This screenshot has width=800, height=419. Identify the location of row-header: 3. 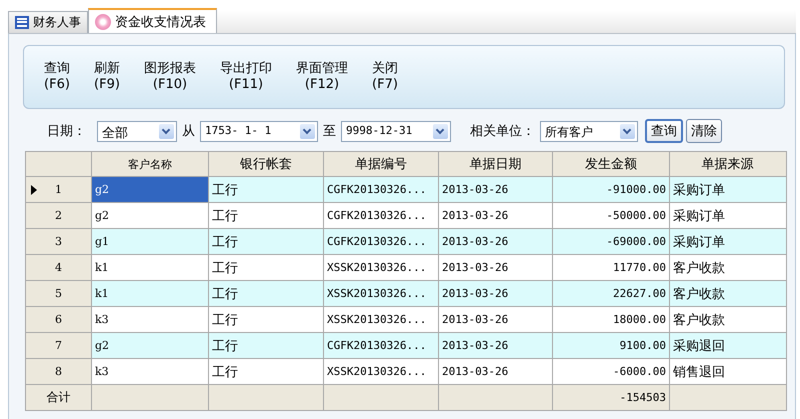
(59, 241).